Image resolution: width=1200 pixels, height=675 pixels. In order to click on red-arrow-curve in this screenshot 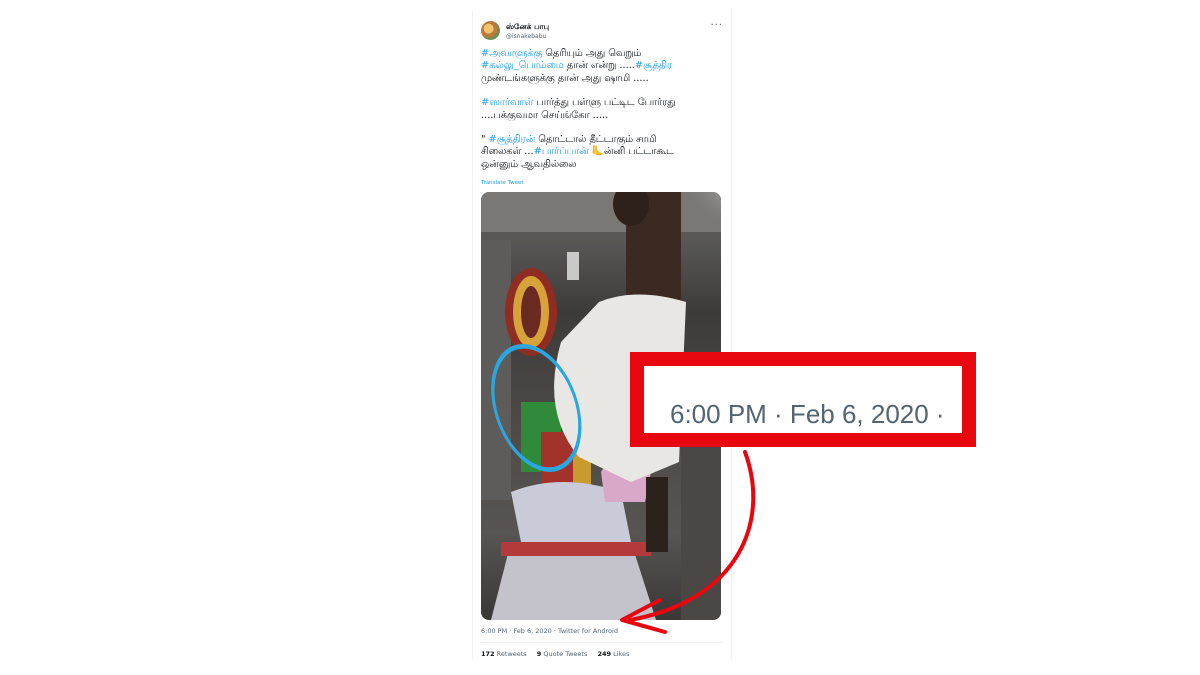, I will do `click(692, 536)`.